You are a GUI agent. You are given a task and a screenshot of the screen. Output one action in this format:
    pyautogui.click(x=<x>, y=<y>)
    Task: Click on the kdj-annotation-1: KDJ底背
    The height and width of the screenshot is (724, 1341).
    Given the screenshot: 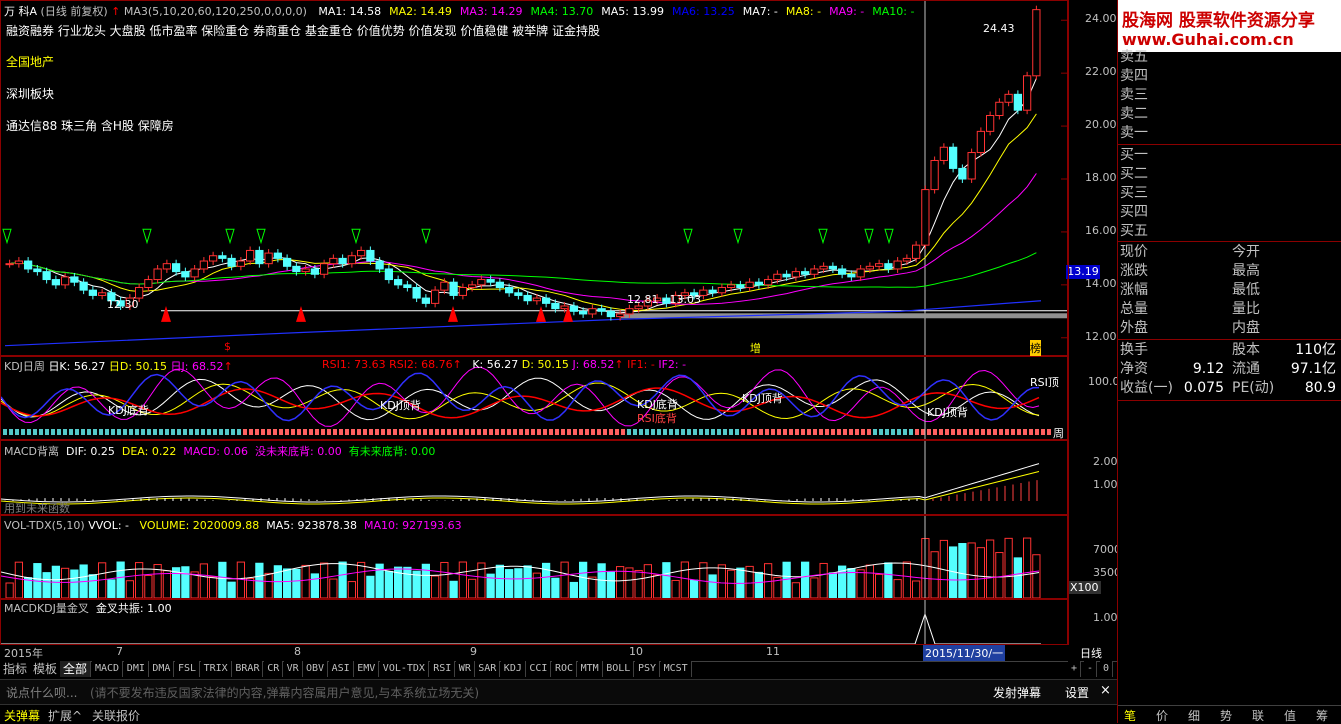 What is the action you would take?
    pyautogui.click(x=128, y=410)
    